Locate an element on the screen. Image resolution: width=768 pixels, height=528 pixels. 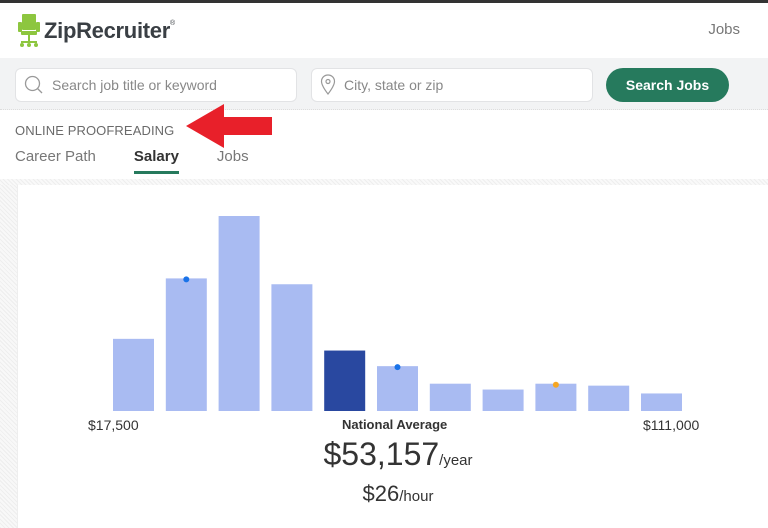
tab-salary: Salary is located at coordinates (156, 161).